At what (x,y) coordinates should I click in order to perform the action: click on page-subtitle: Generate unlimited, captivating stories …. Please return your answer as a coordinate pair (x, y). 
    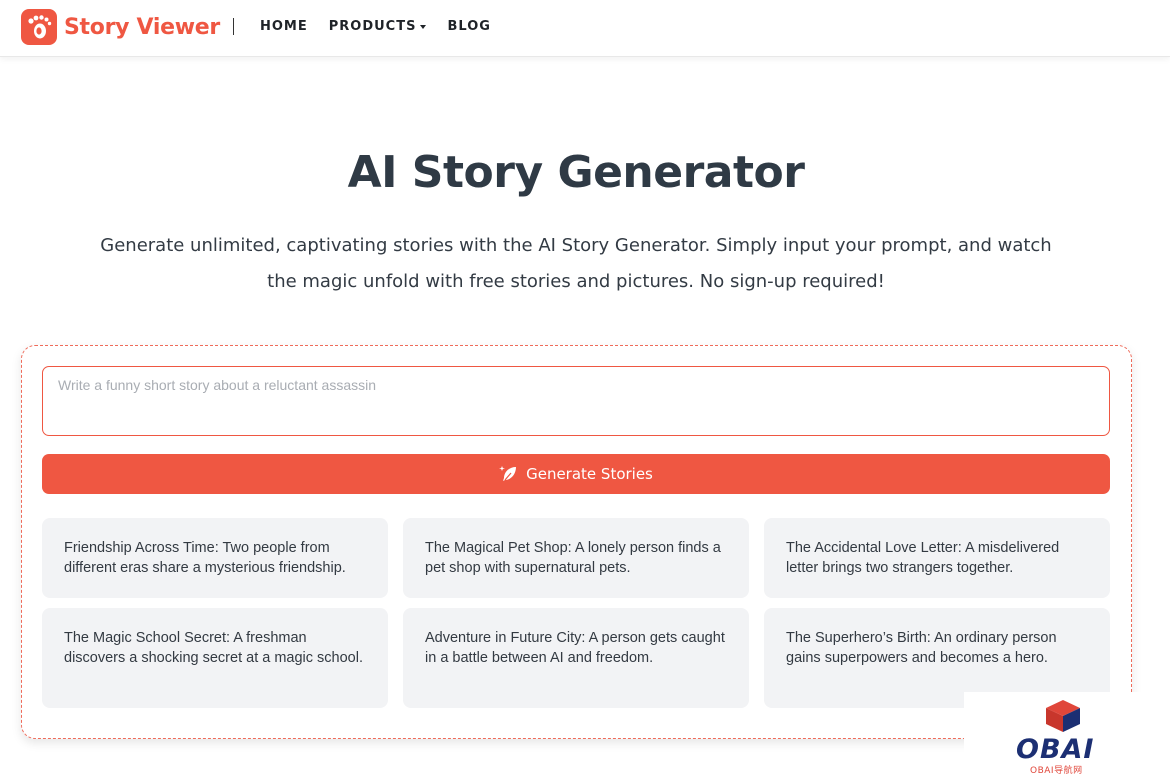
    Looking at the image, I should click on (576, 263).